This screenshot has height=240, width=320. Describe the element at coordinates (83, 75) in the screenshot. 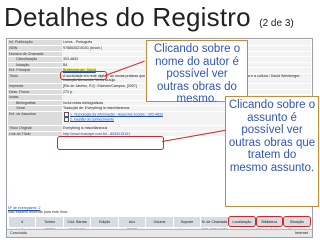

I see `author-highlight-box` at that location.